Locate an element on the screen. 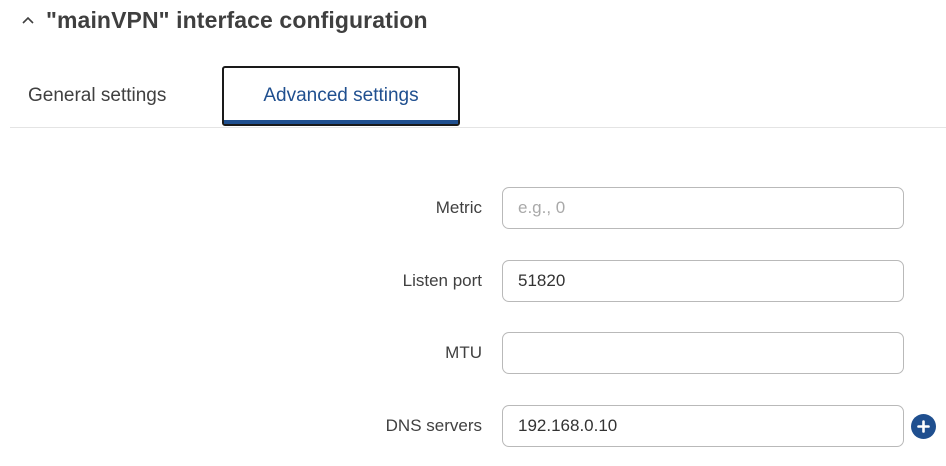 This screenshot has height=466, width=946. mtu-row: MTU is located at coordinates (473, 353).